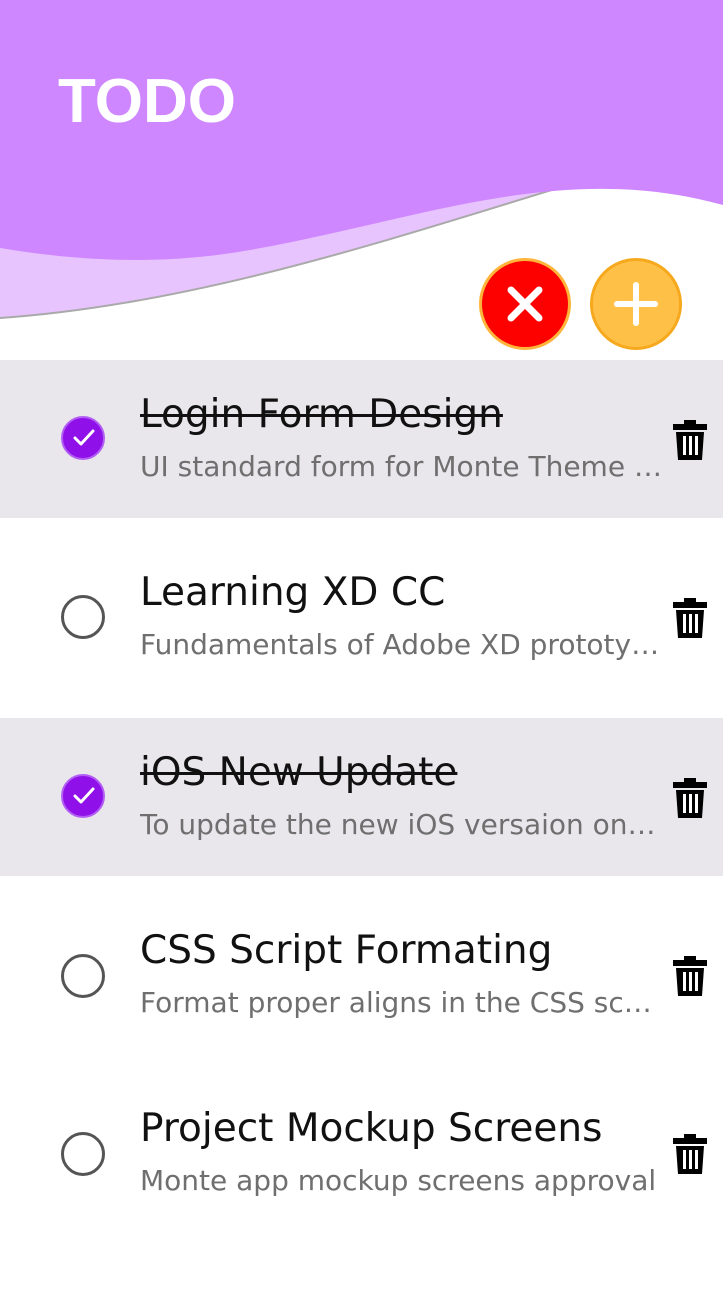 This screenshot has width=723, height=1310. I want to click on task-title: Learning XD CC, so click(293, 592).